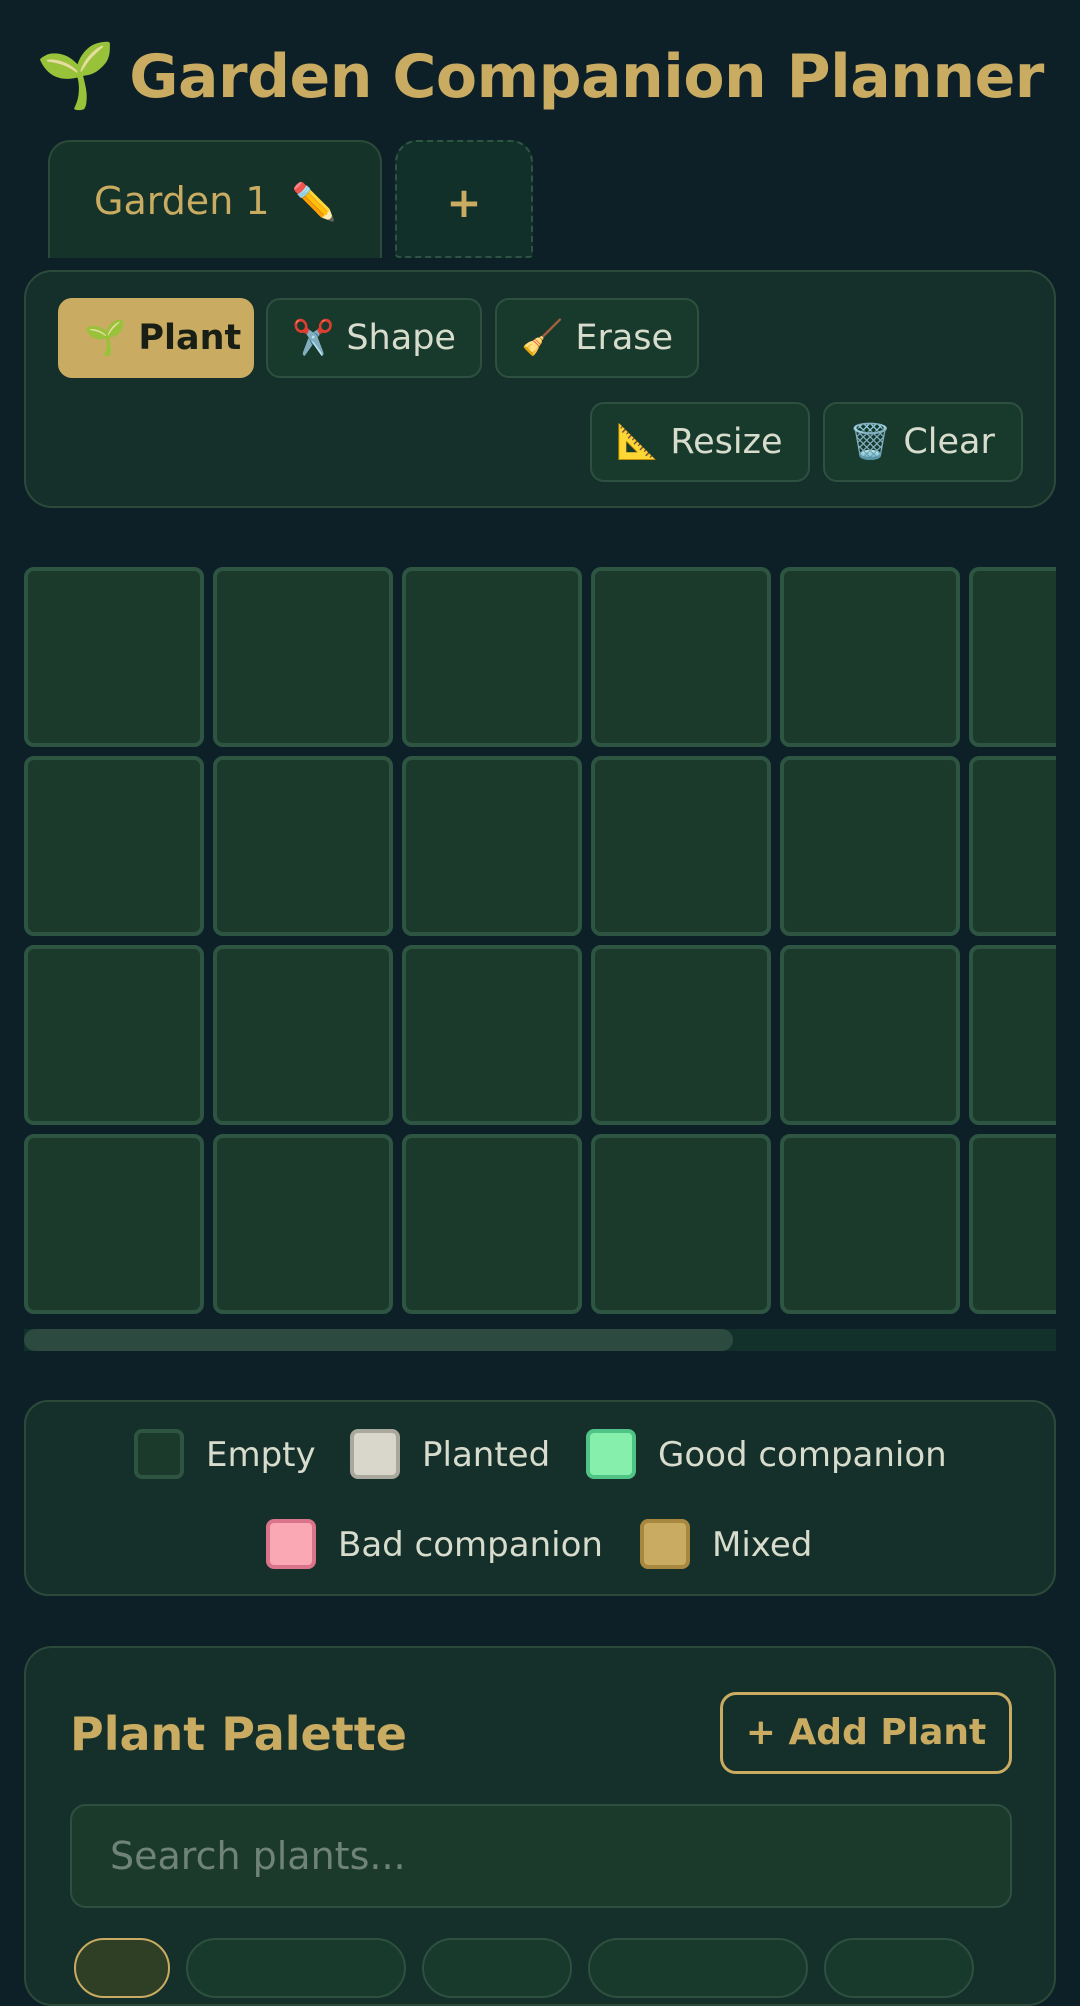 The image size is (1080, 2006). Describe the element at coordinates (949, 442) in the screenshot. I see `clear-label: Clear` at that location.